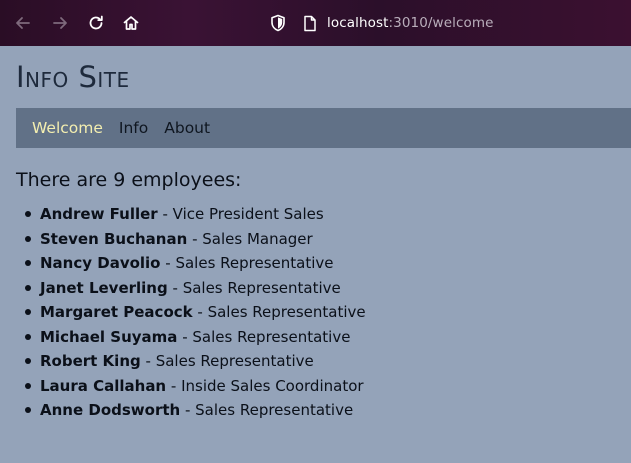  Describe the element at coordinates (248, 214) in the screenshot. I see `employee-title: Vice President Sales` at that location.